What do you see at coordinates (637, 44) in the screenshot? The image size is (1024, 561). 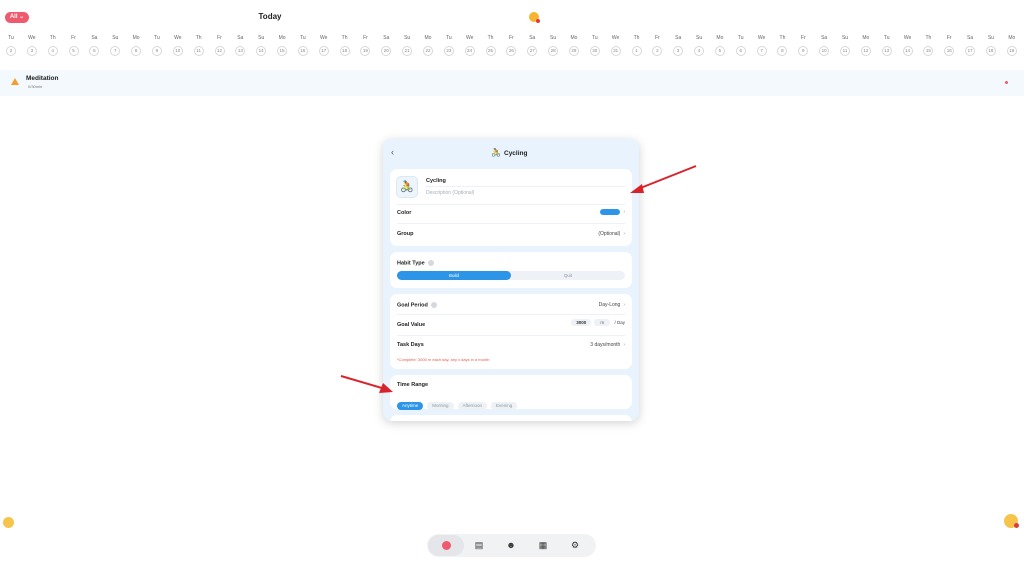 I see `calendar-day: Th 1` at bounding box center [637, 44].